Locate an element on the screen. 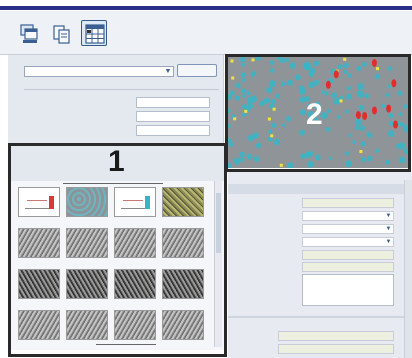  property-dropdown-1: ▼ is located at coordinates (348, 216).